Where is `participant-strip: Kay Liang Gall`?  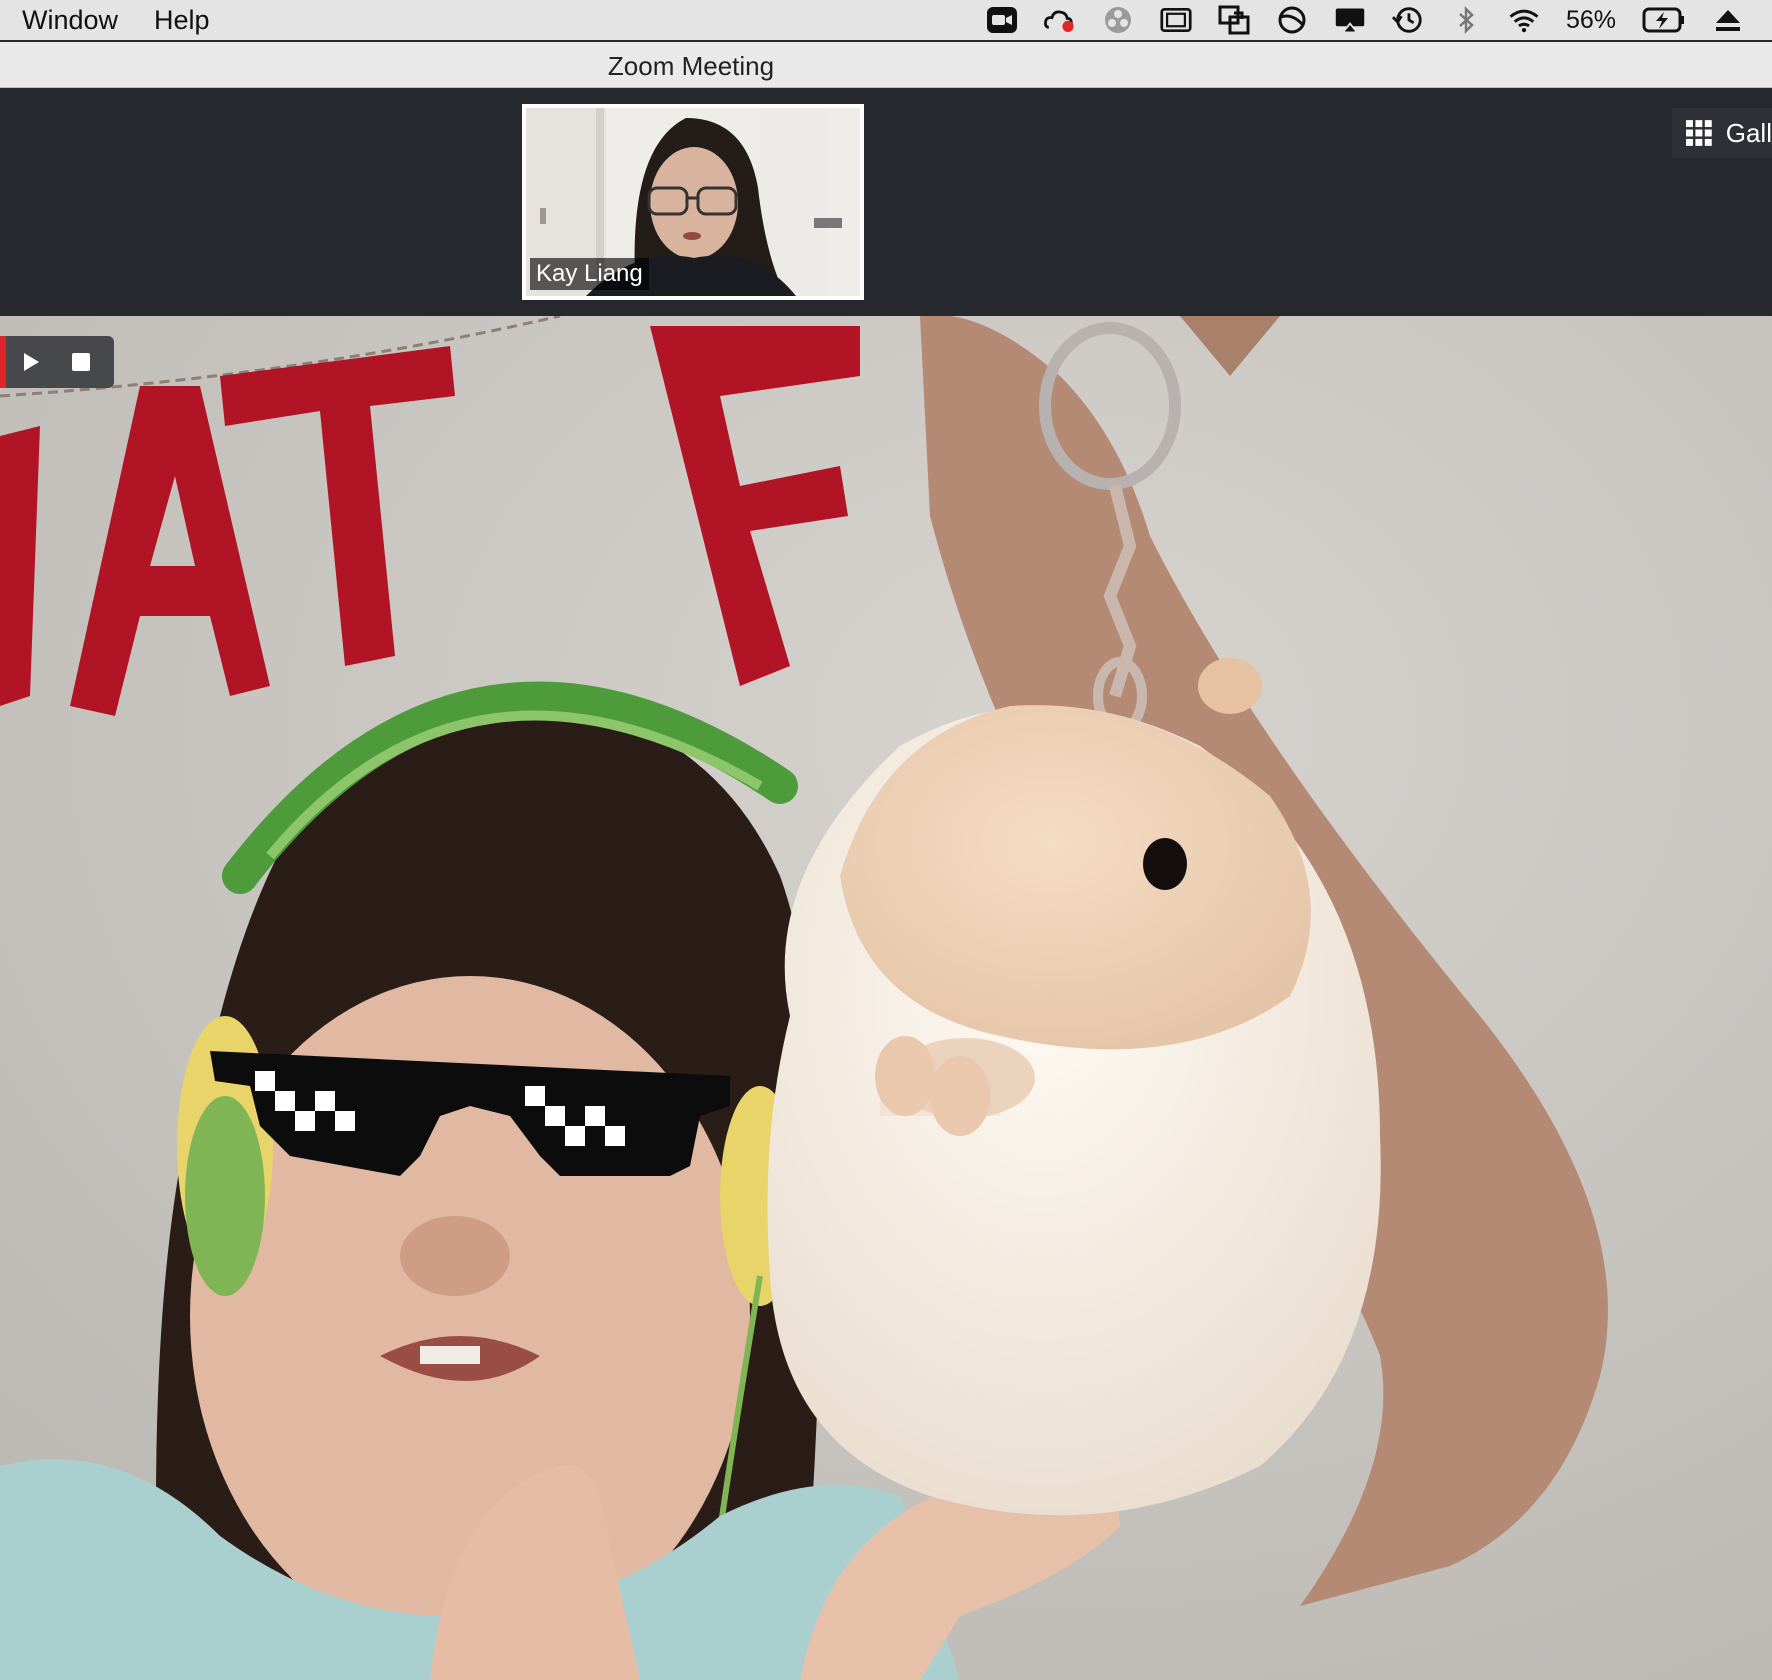 participant-strip: Kay Liang Gall is located at coordinates (886, 202).